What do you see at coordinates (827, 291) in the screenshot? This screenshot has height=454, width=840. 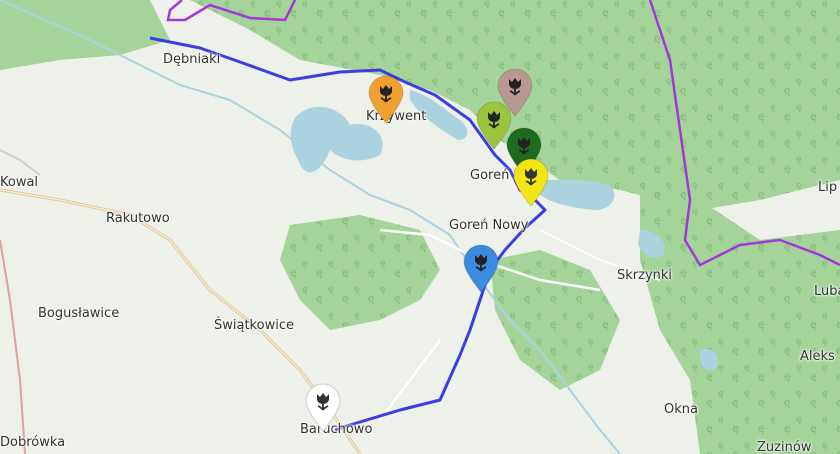 I see `place-label: Luba` at bounding box center [827, 291].